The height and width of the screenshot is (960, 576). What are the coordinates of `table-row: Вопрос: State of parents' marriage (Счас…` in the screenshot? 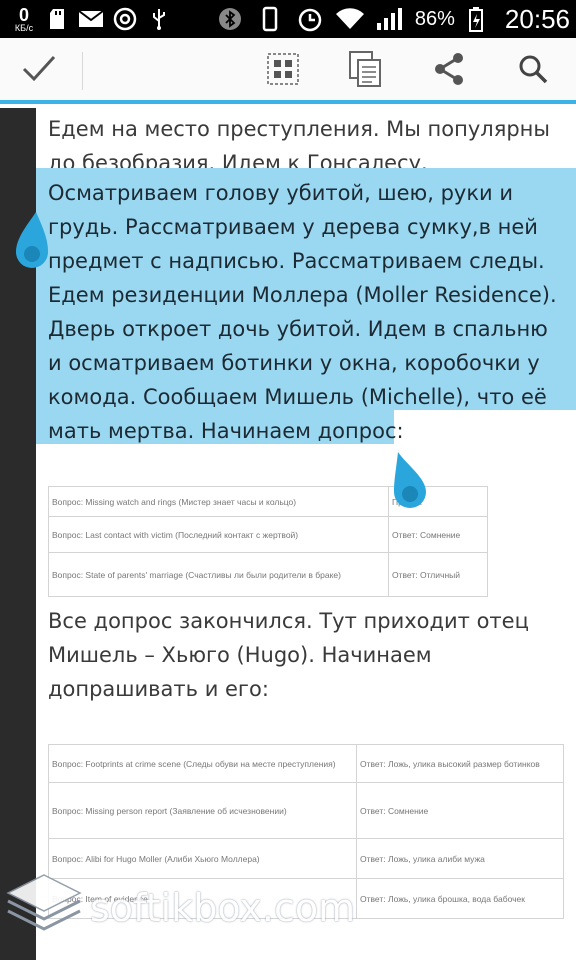 It's located at (268, 574).